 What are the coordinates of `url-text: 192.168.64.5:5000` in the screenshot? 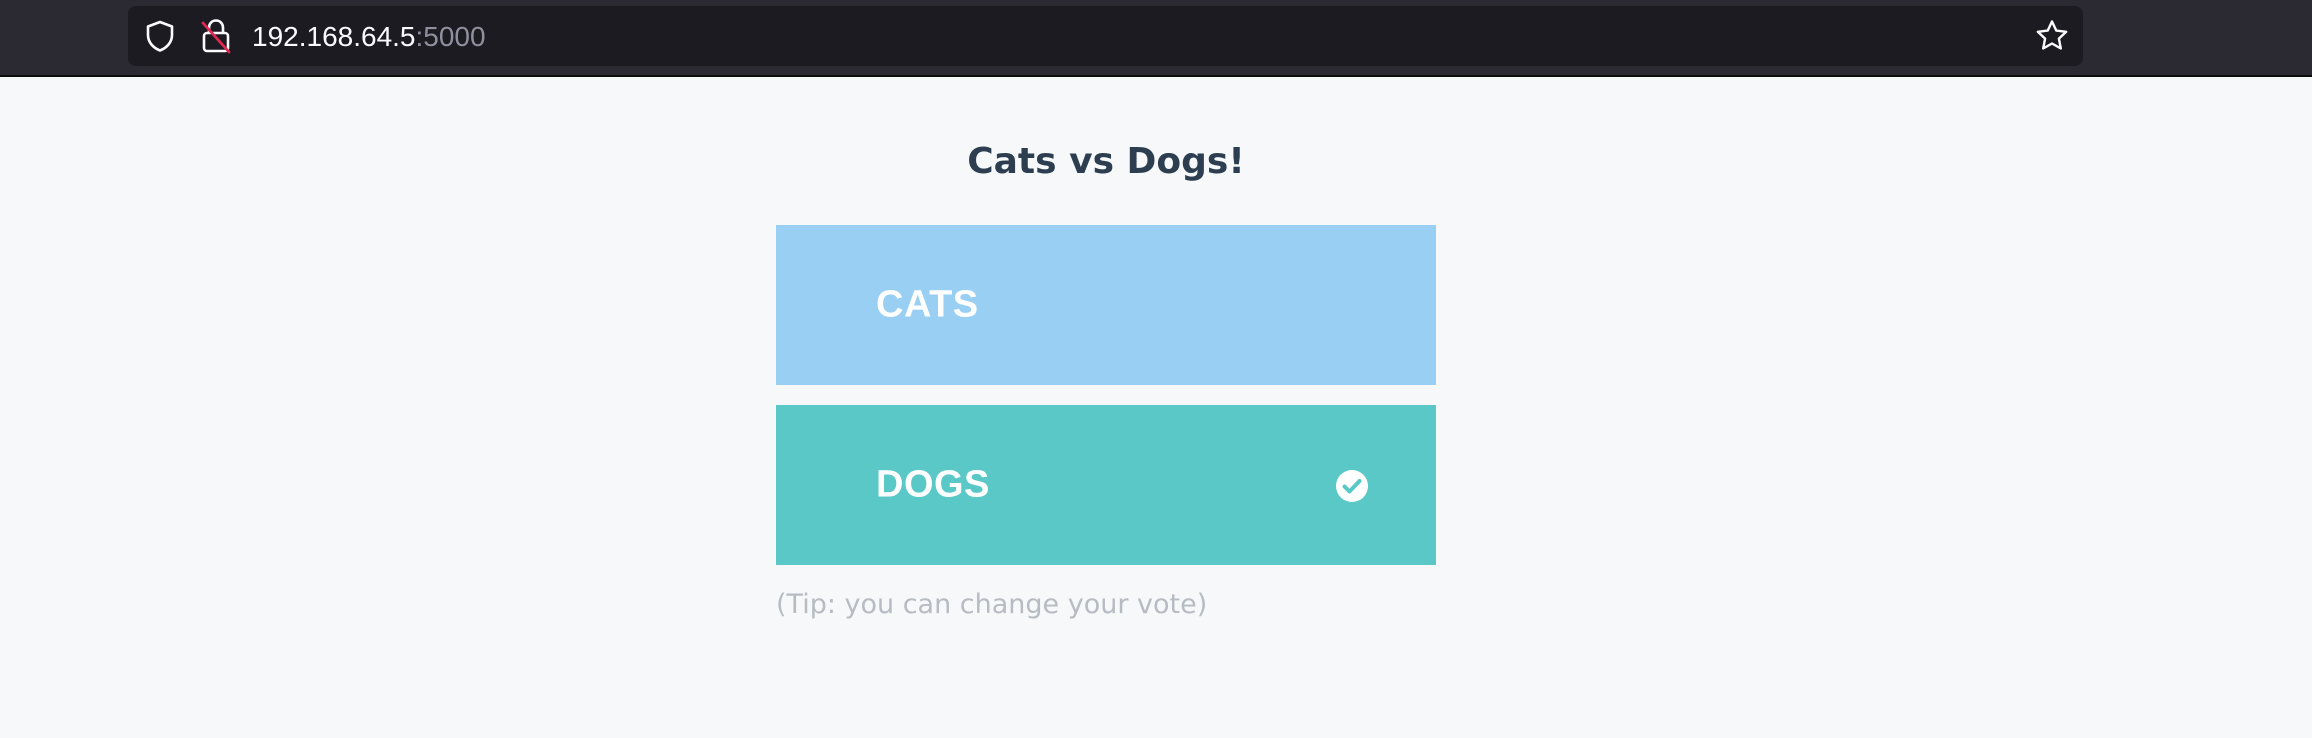 It's located at (369, 37).